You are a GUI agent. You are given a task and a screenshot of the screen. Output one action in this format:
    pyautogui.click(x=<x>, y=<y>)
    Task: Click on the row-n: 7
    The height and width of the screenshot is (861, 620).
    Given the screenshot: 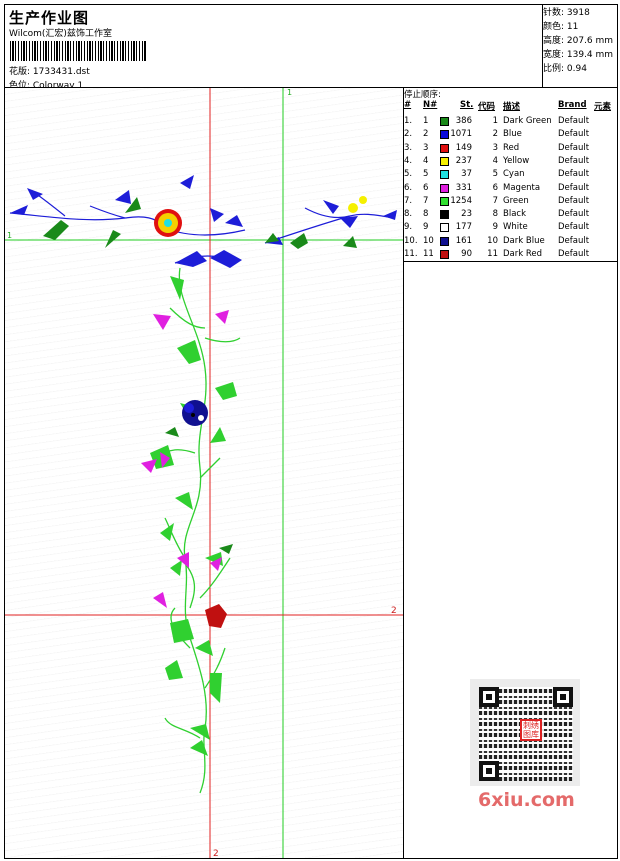 What is the action you would take?
    pyautogui.click(x=426, y=200)
    